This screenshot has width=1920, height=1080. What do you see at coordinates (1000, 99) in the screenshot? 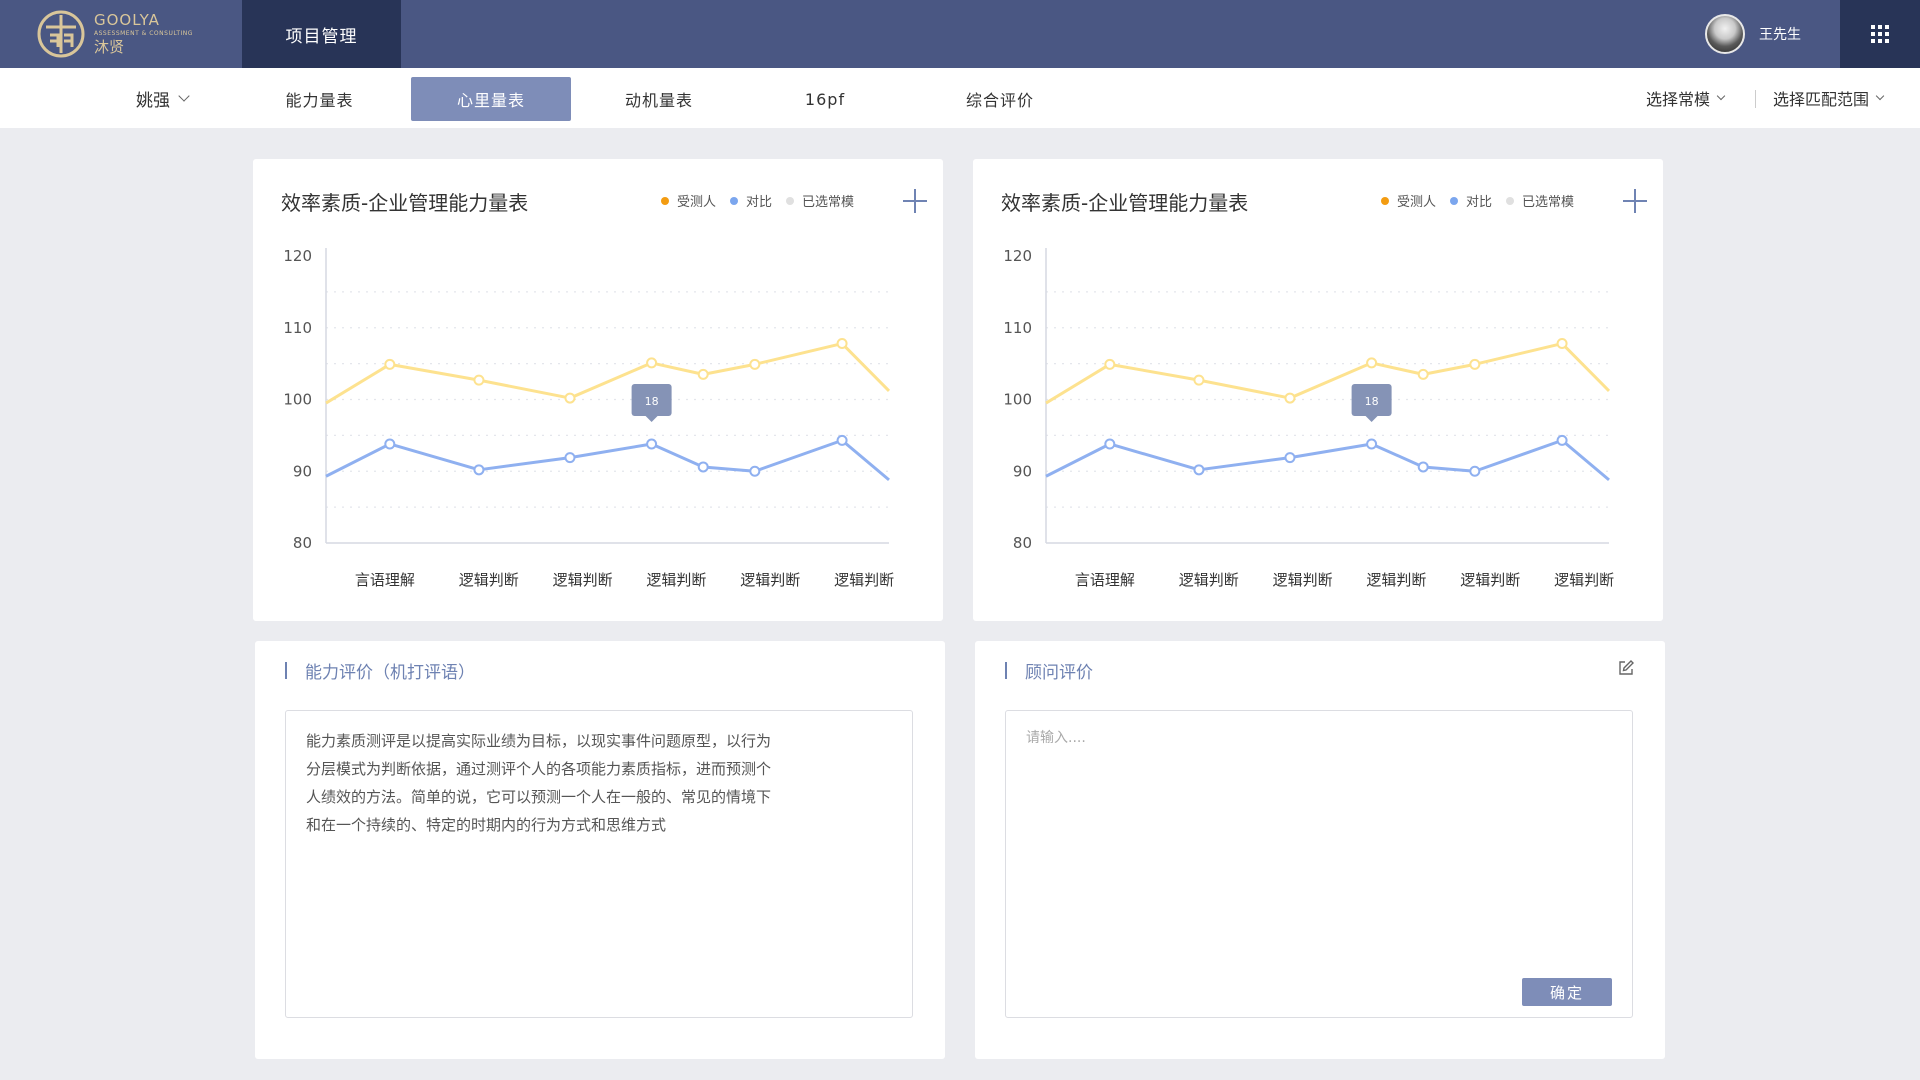
I see `tab-comprehensive-eval: 综合评价` at bounding box center [1000, 99].